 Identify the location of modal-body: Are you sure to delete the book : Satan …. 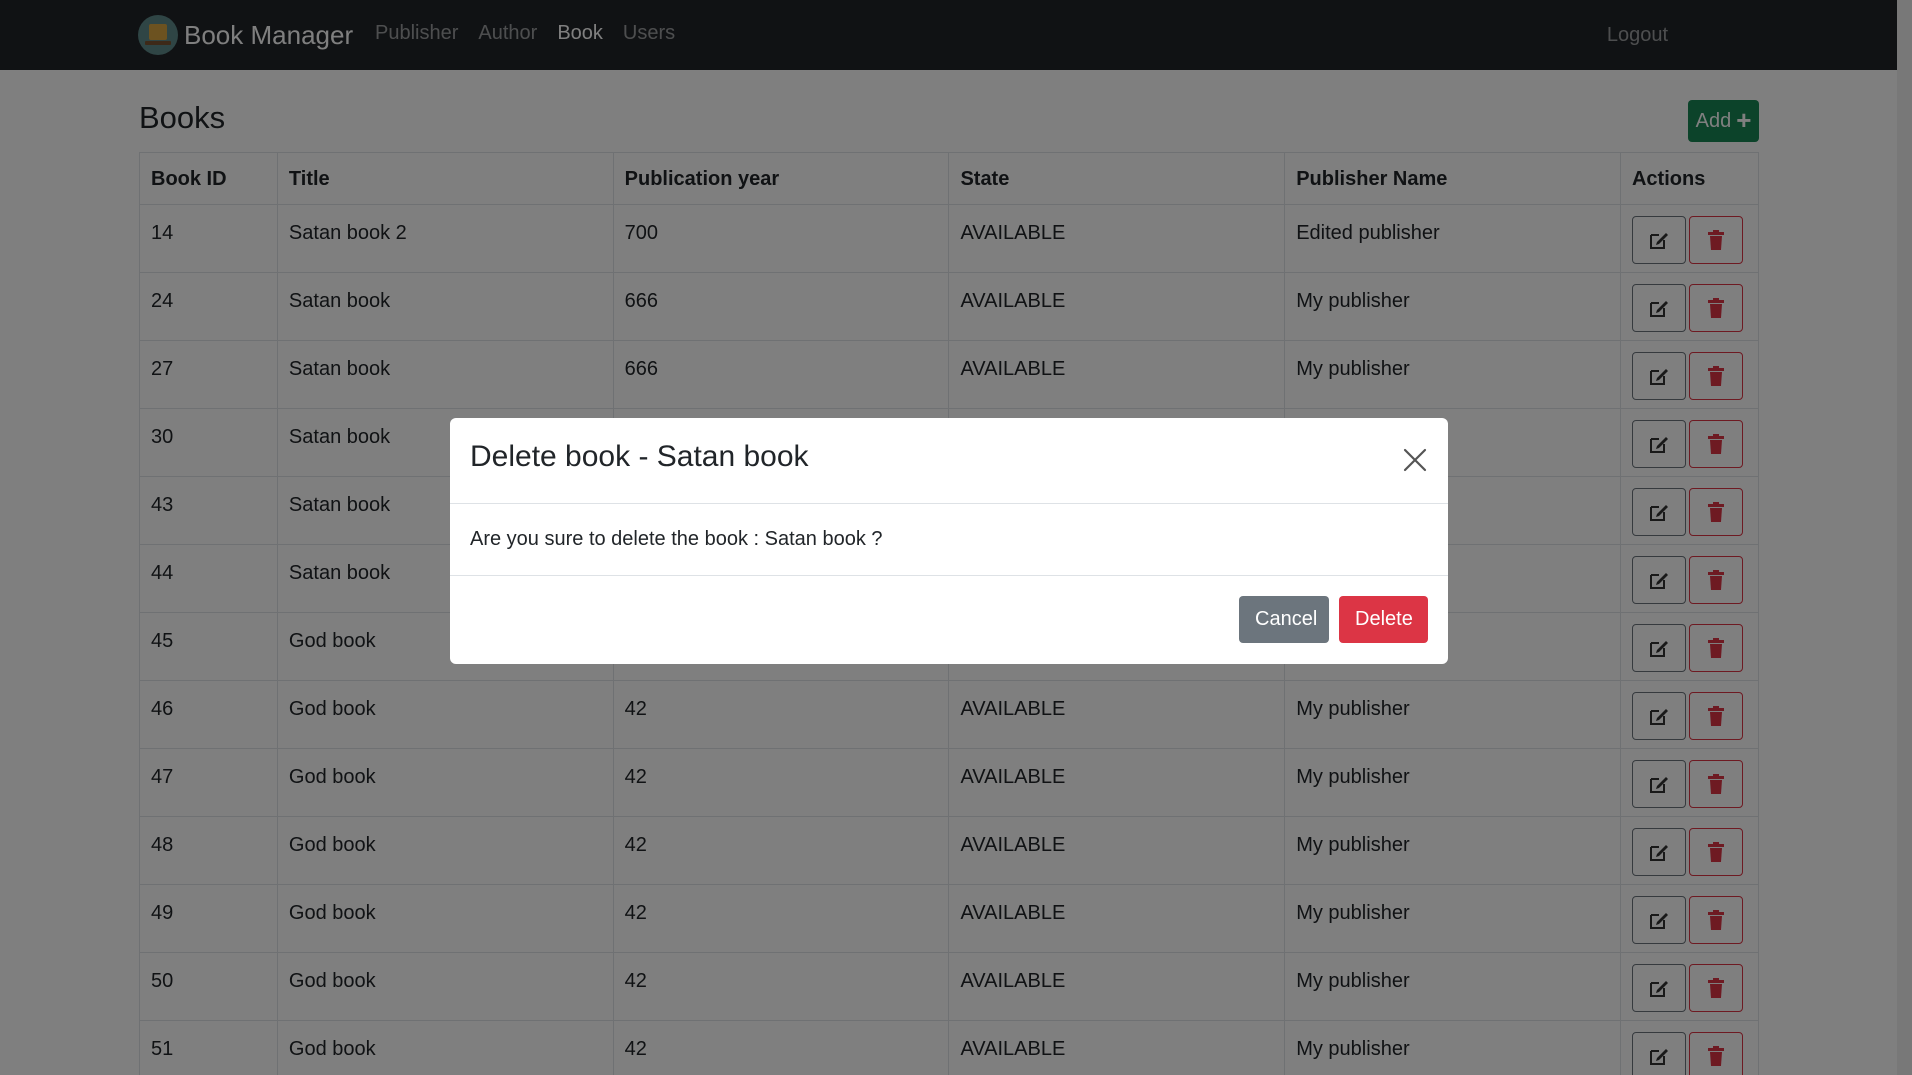
(949, 540).